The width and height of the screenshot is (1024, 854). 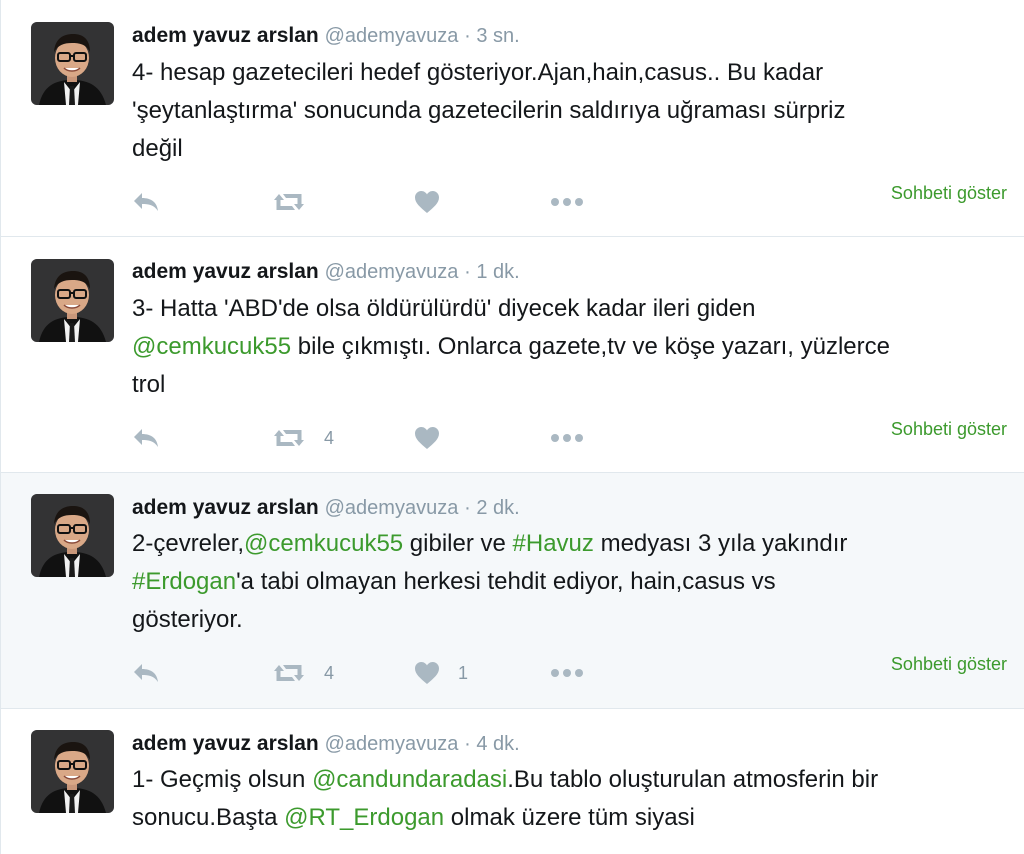 What do you see at coordinates (208, 817) in the screenshot?
I see `text-segment: sonucu.Başta` at bounding box center [208, 817].